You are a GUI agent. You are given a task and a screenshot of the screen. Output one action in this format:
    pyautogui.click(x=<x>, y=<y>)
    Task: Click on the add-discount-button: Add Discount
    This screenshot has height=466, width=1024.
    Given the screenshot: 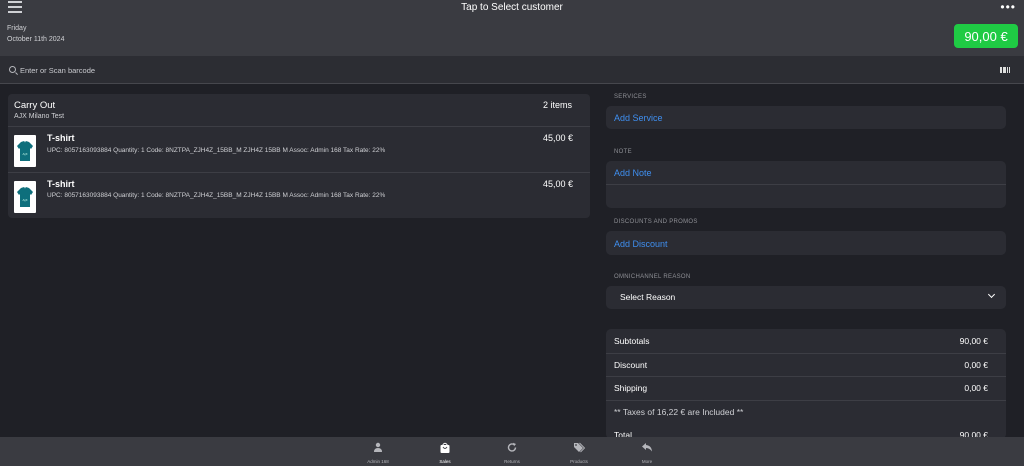 What is the action you would take?
    pyautogui.click(x=641, y=244)
    